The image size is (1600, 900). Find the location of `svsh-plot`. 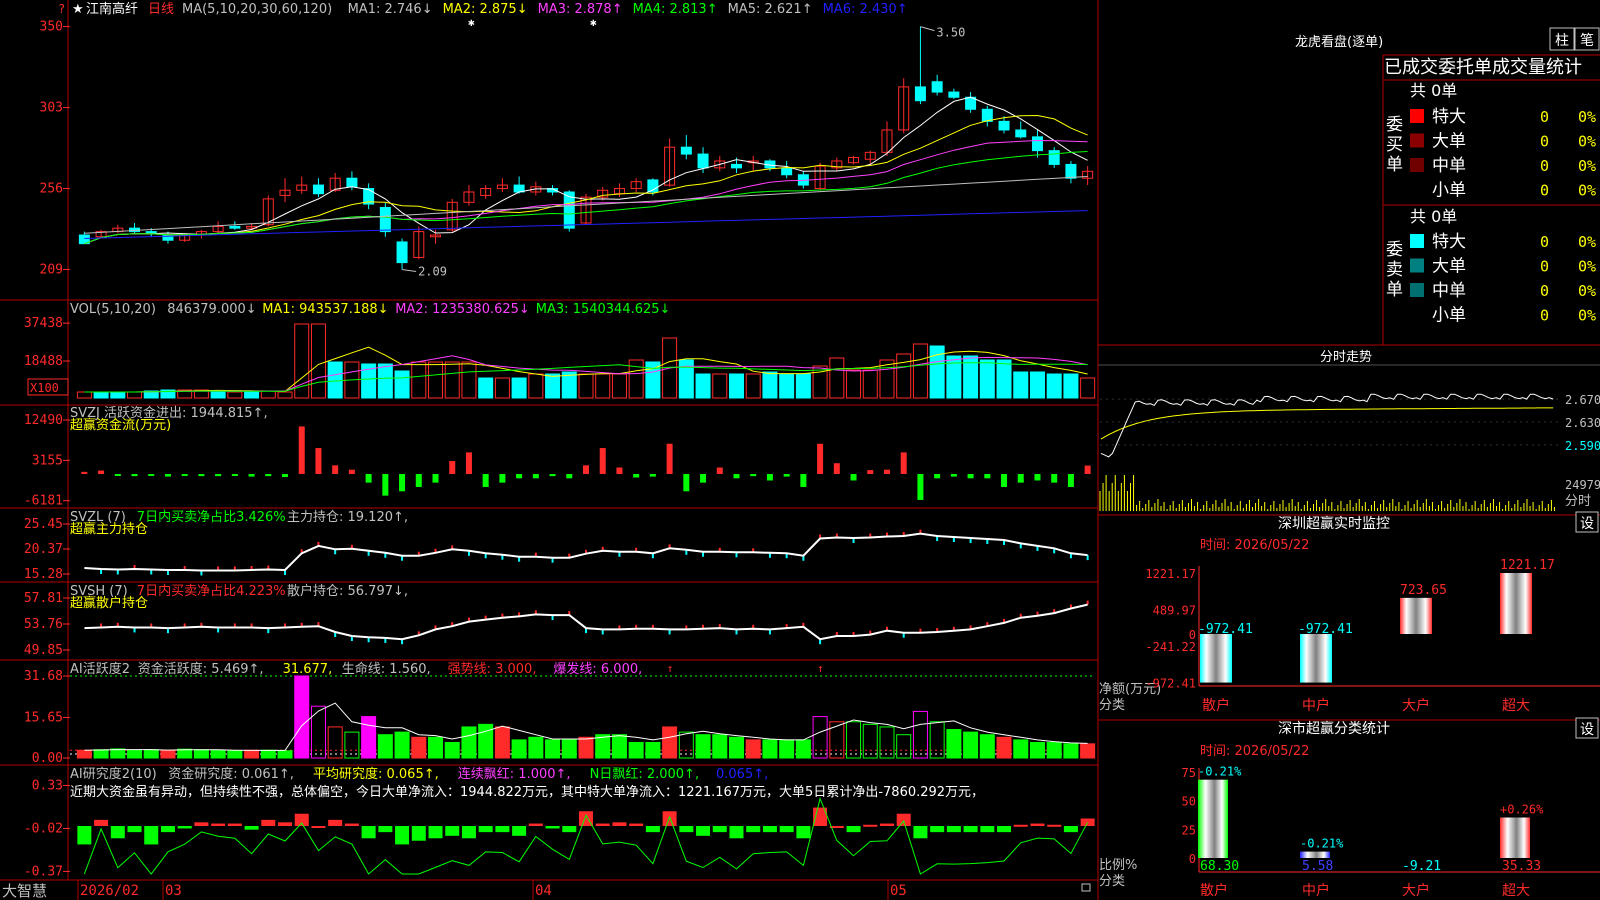

svsh-plot is located at coordinates (586, 622).